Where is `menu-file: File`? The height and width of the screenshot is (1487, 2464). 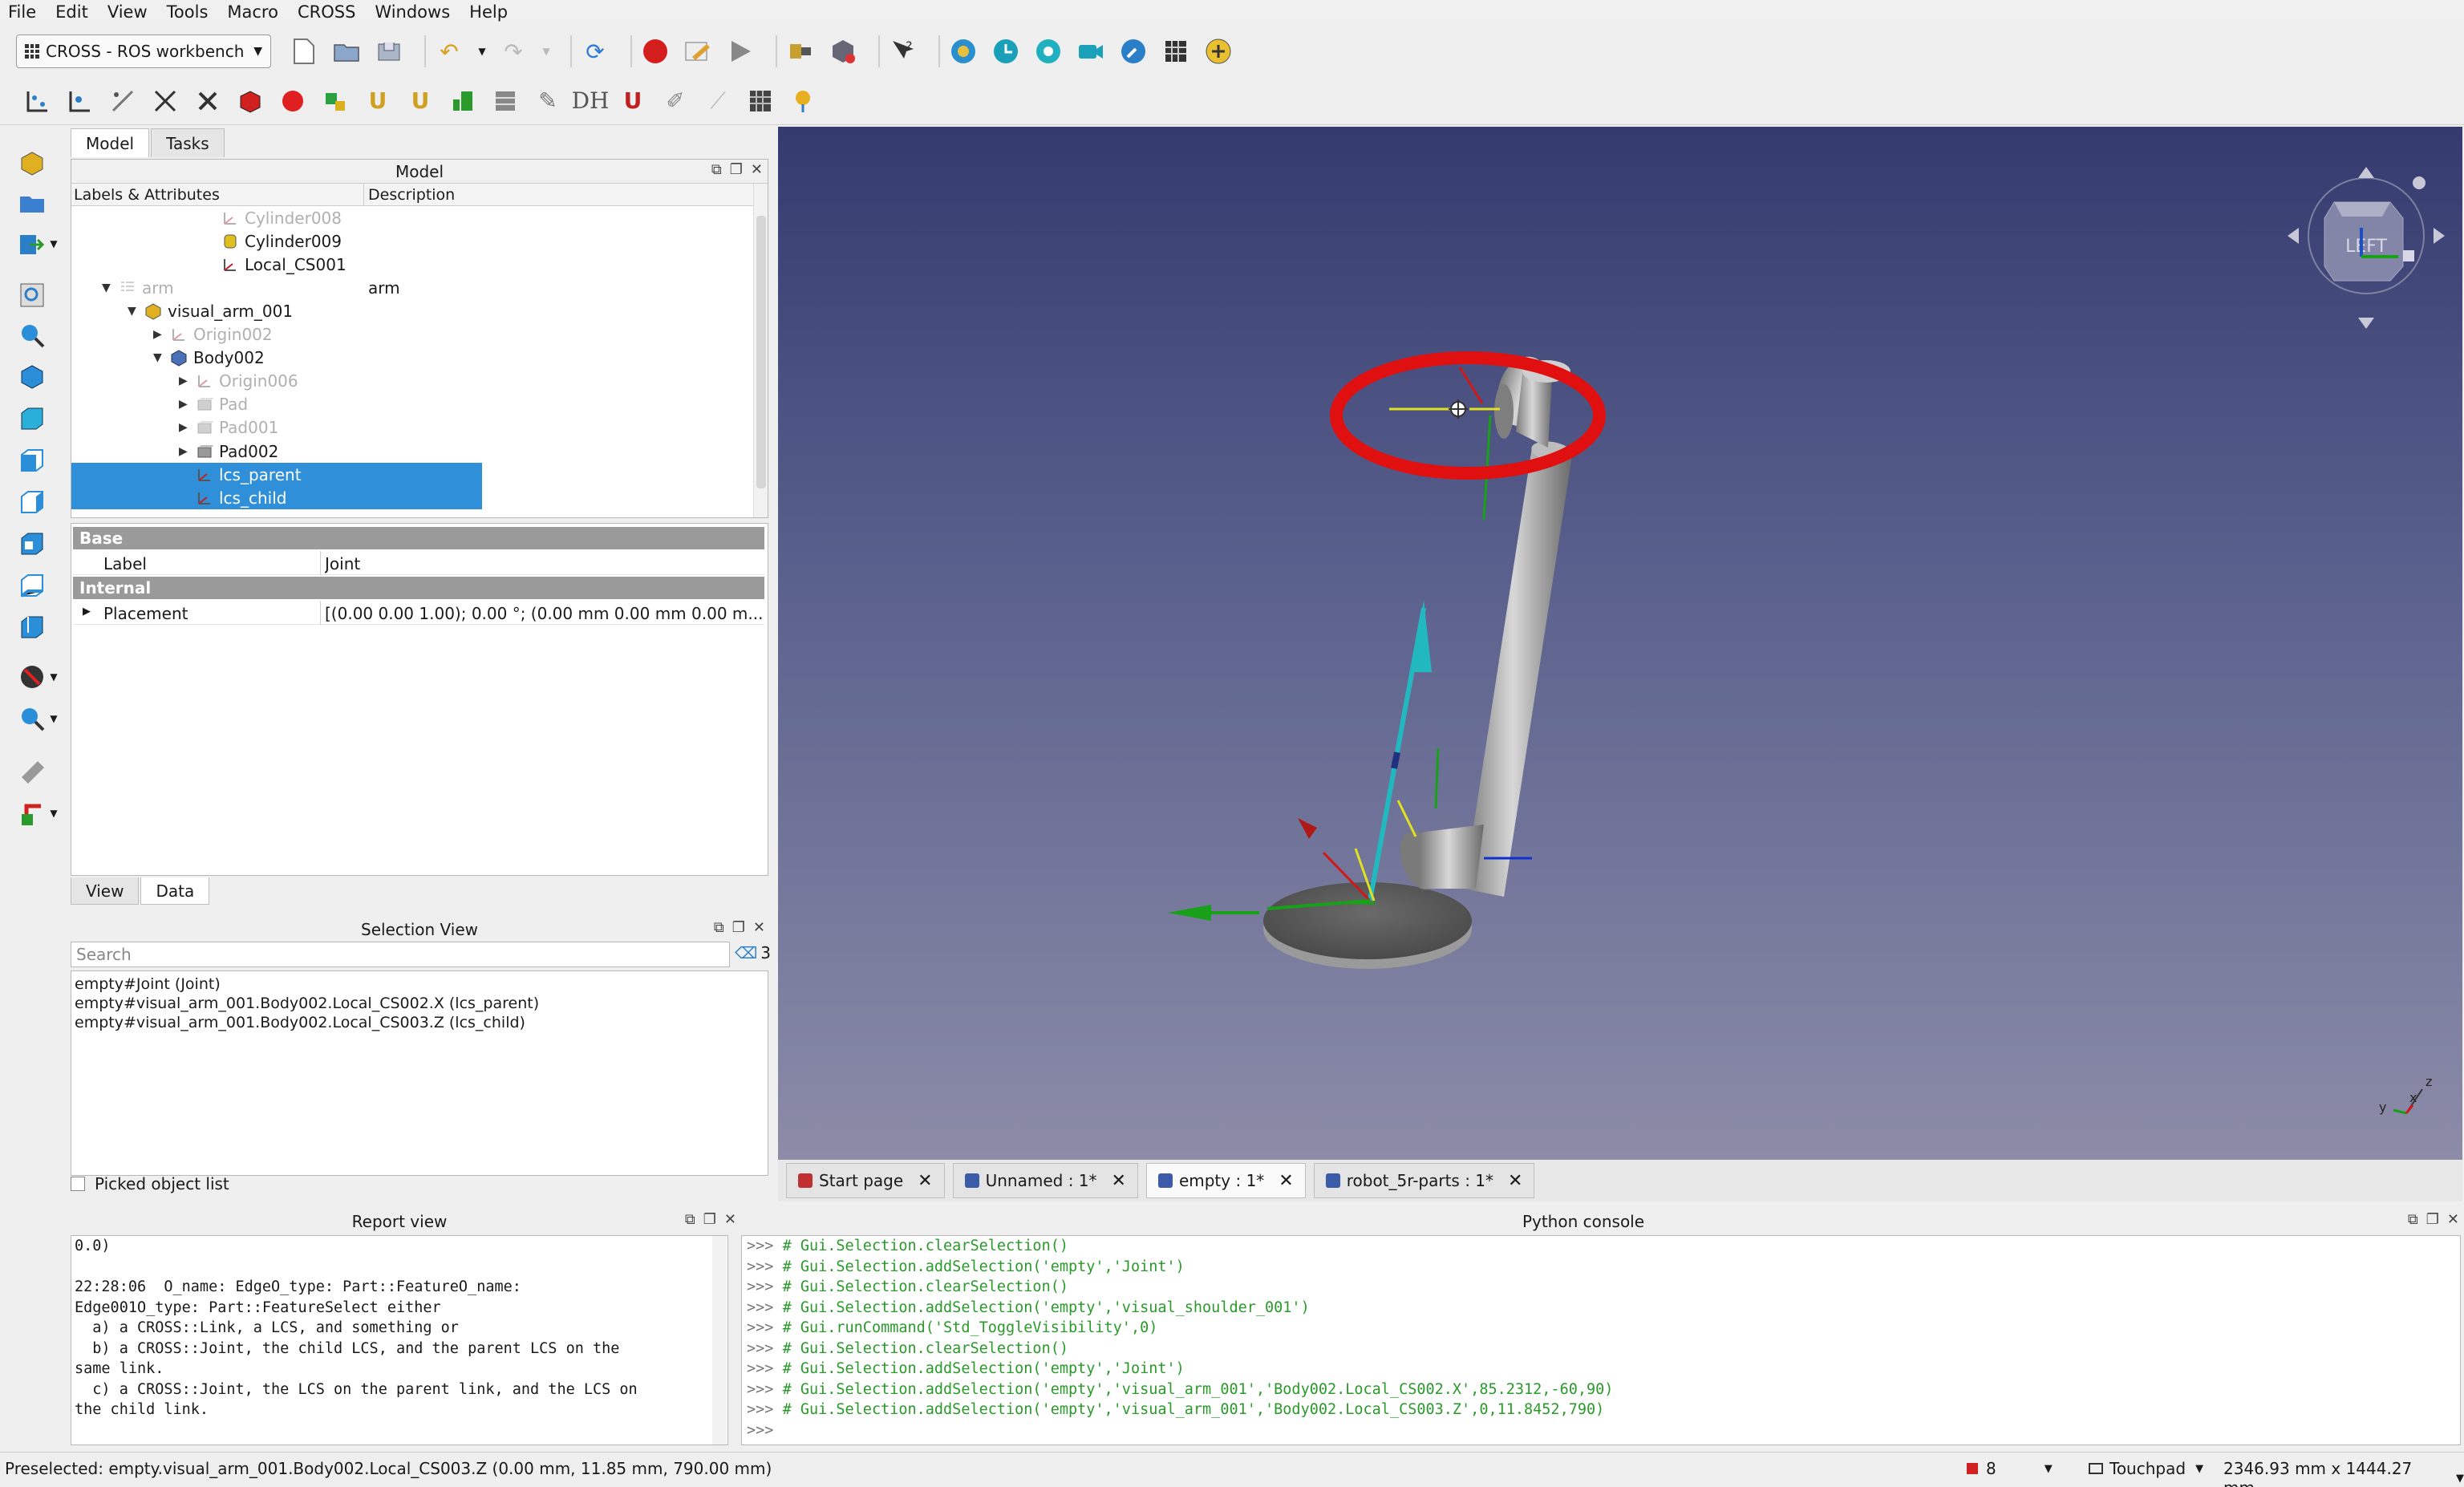 menu-file: File is located at coordinates (22, 12).